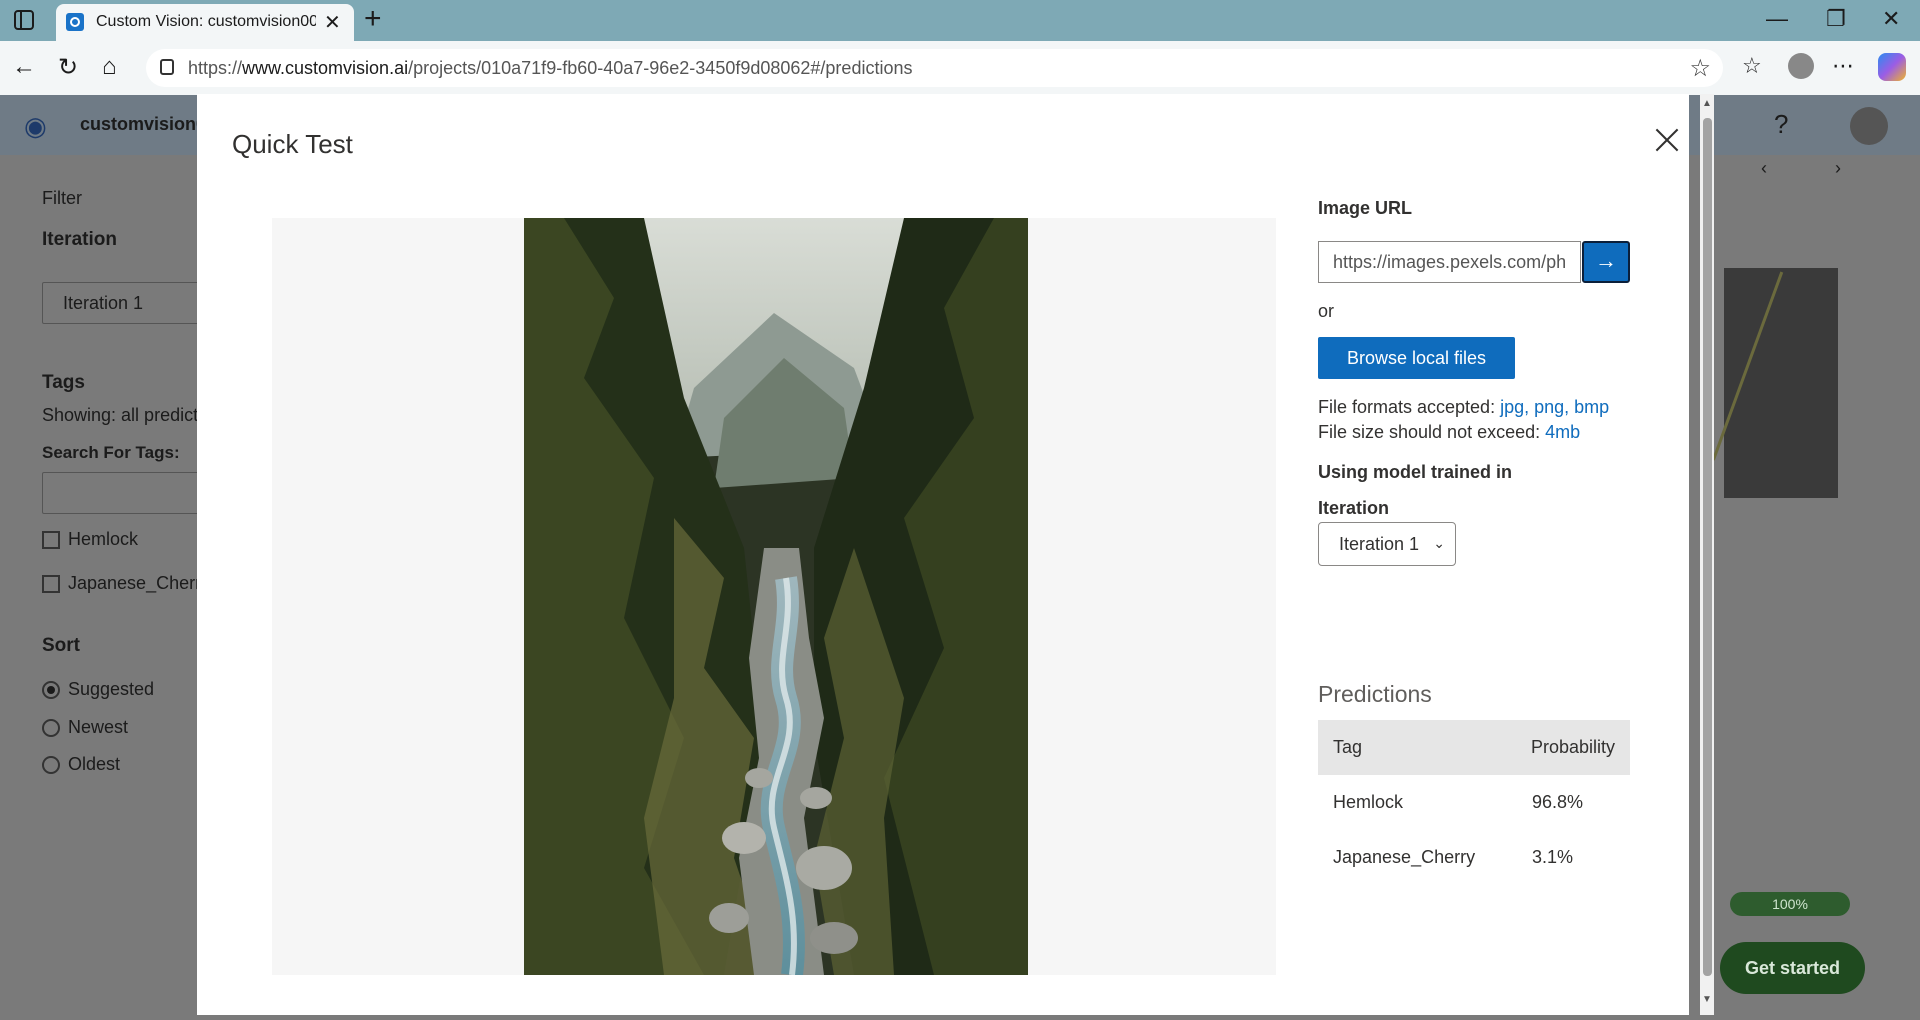  I want to click on back-icon: ←, so click(24, 67).